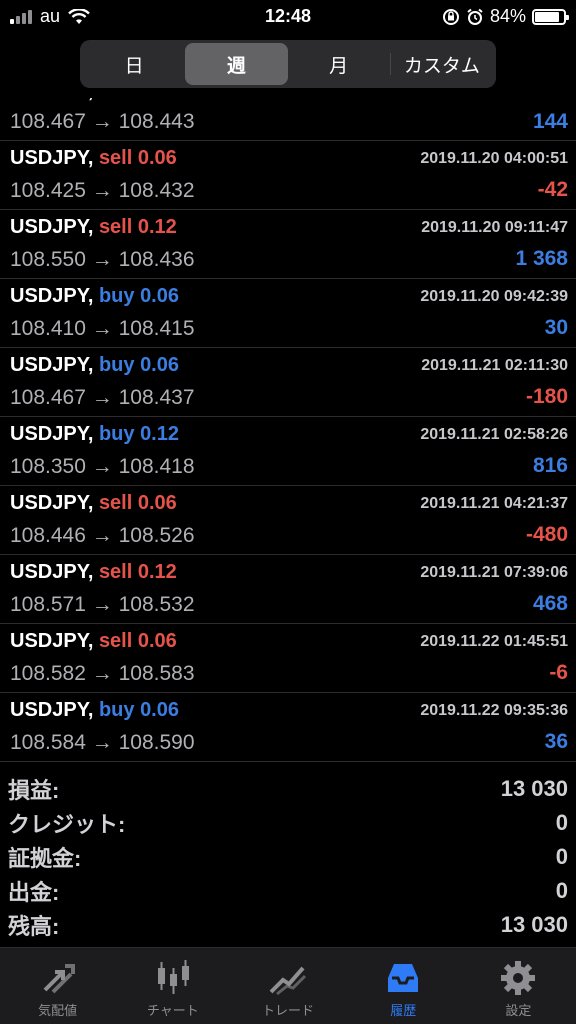 The image size is (576, 1024). I want to click on period-tab-label: 日, so click(134, 66).